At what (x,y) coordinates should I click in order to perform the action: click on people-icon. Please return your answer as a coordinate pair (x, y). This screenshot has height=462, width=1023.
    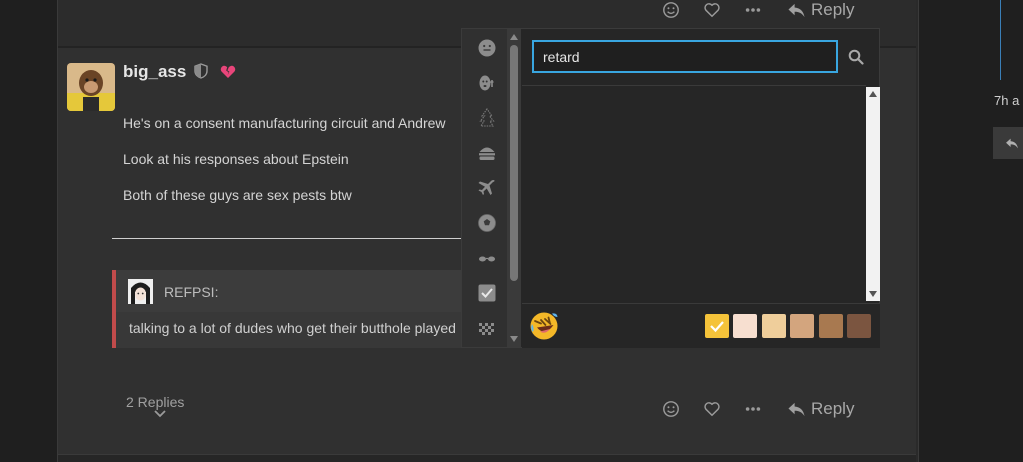
    Looking at the image, I should click on (486, 83).